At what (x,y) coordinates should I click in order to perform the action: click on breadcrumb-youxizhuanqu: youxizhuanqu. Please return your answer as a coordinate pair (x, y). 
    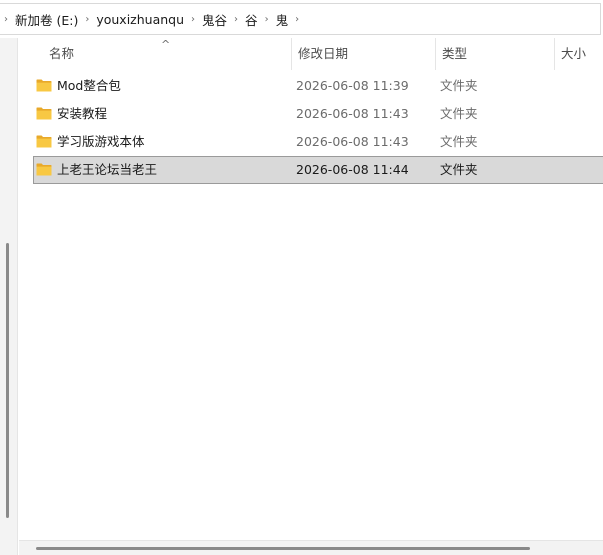
    Looking at the image, I should click on (140, 19).